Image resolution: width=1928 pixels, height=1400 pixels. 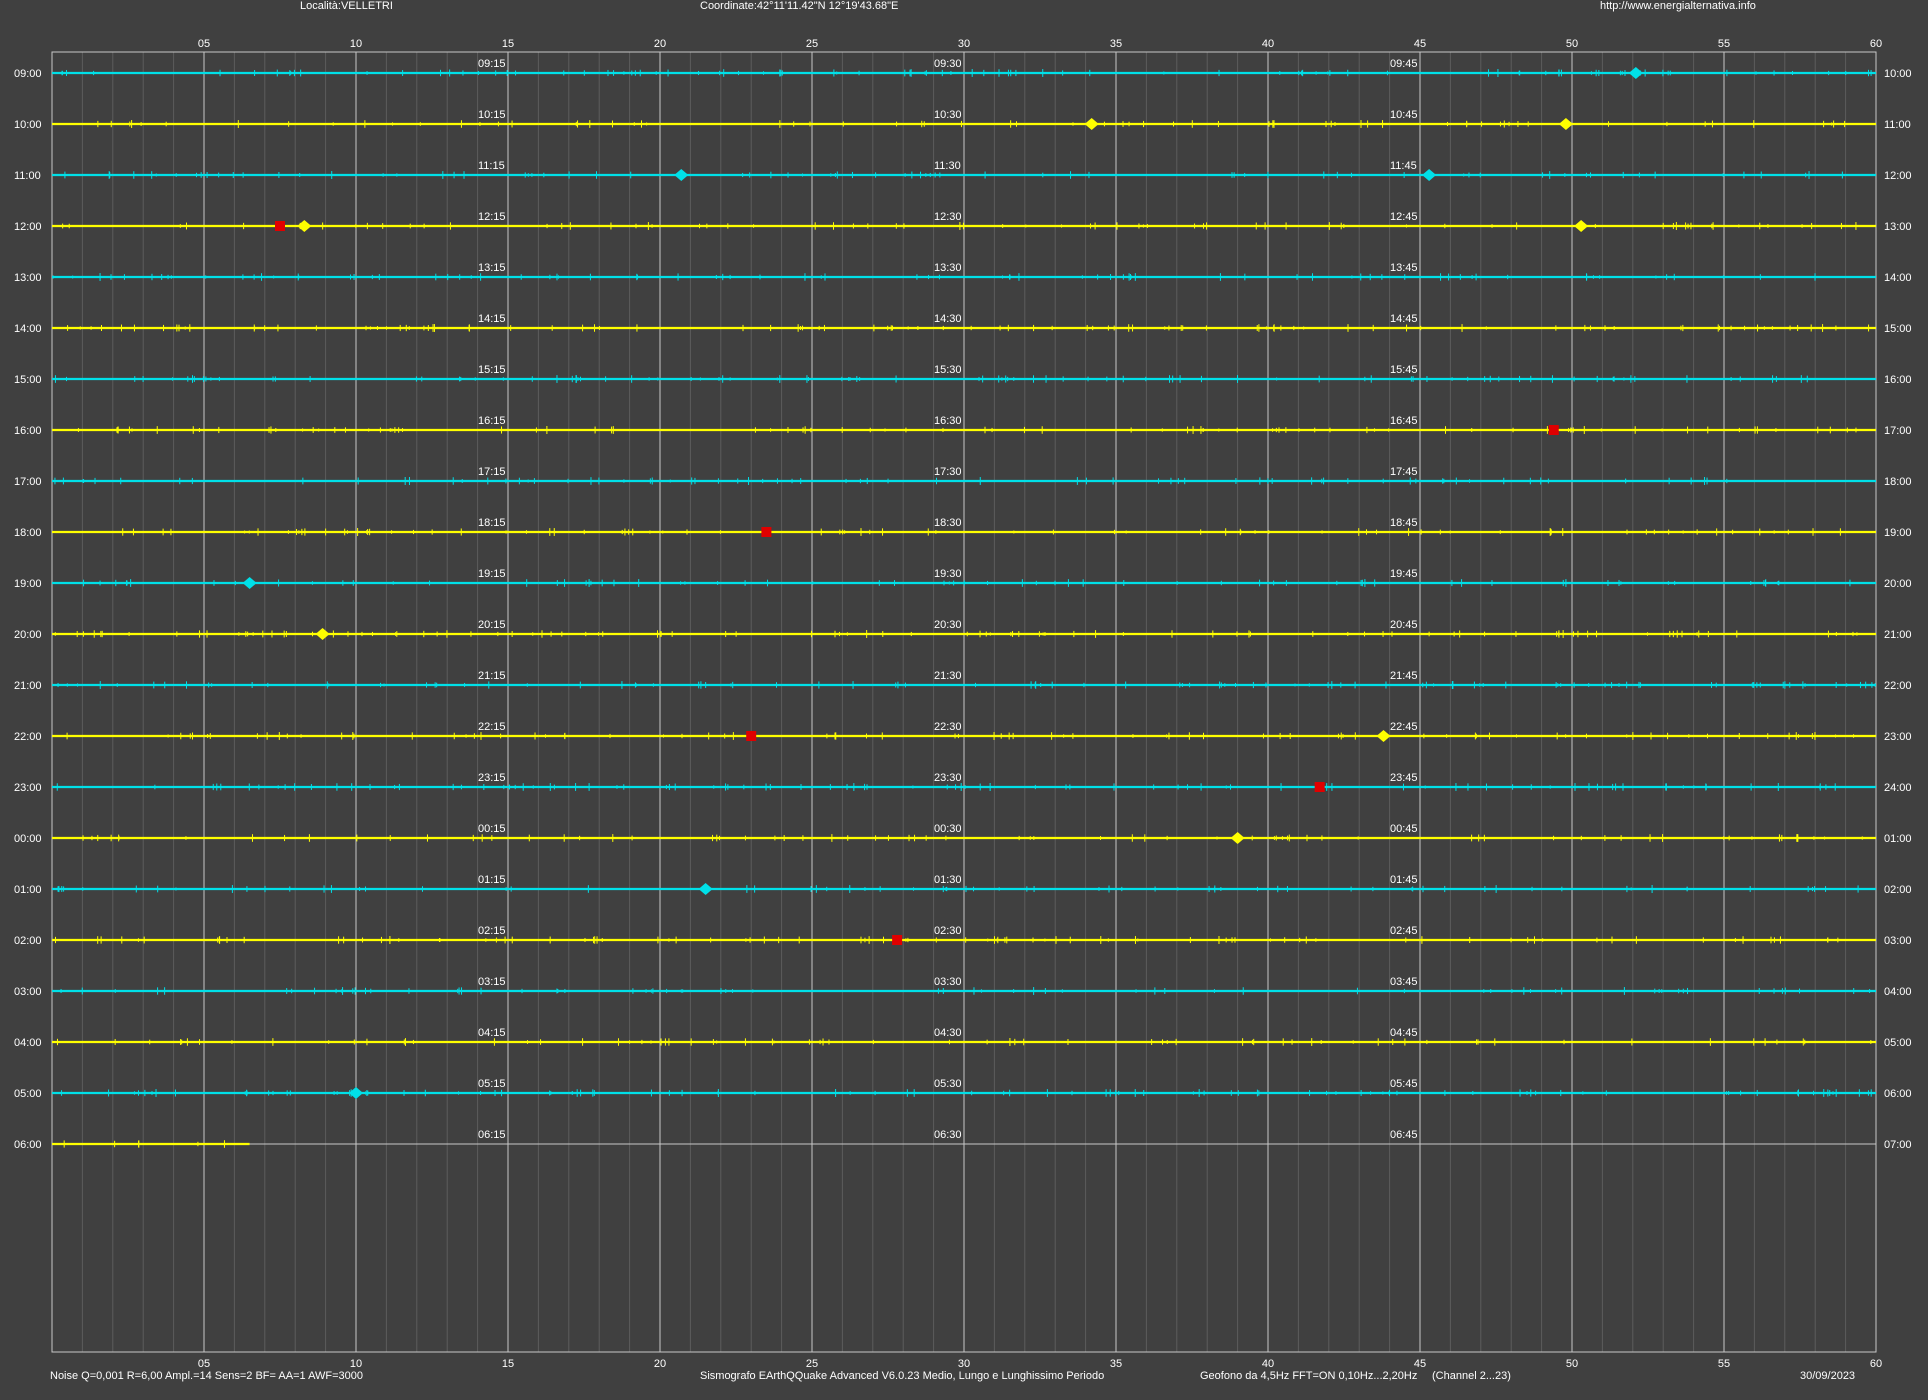 I want to click on quarter-time-label: 15:15, so click(x=492, y=370).